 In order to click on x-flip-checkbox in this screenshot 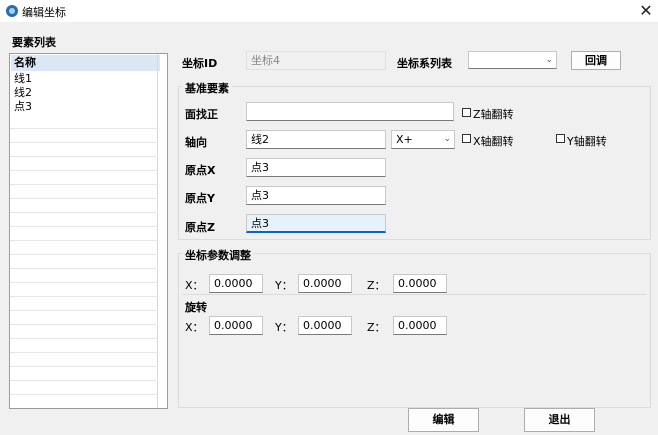, I will do `click(466, 138)`.